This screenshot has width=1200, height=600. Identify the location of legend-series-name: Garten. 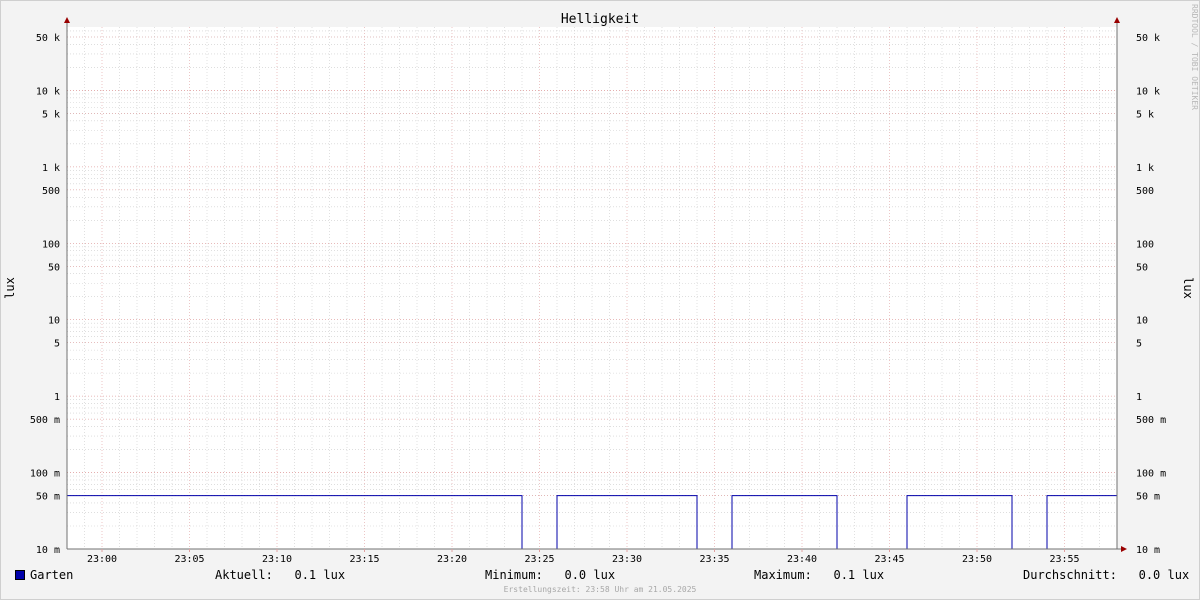
(52, 575).